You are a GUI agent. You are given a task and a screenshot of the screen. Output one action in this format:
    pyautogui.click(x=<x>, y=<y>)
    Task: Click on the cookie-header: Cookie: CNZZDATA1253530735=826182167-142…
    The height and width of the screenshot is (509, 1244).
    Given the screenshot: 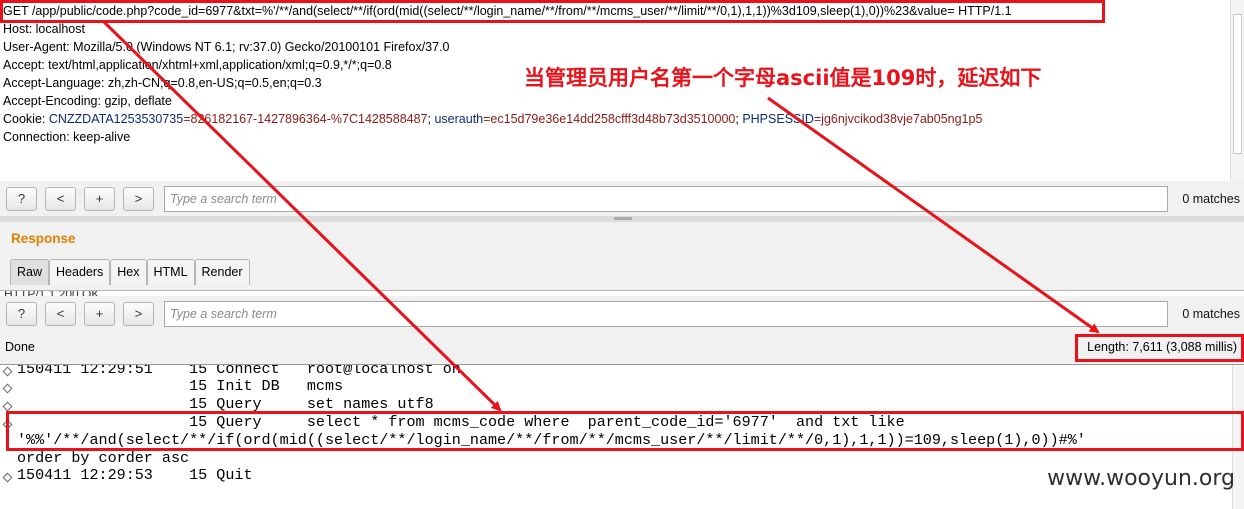 What is the action you would take?
    pyautogui.click(x=492, y=119)
    